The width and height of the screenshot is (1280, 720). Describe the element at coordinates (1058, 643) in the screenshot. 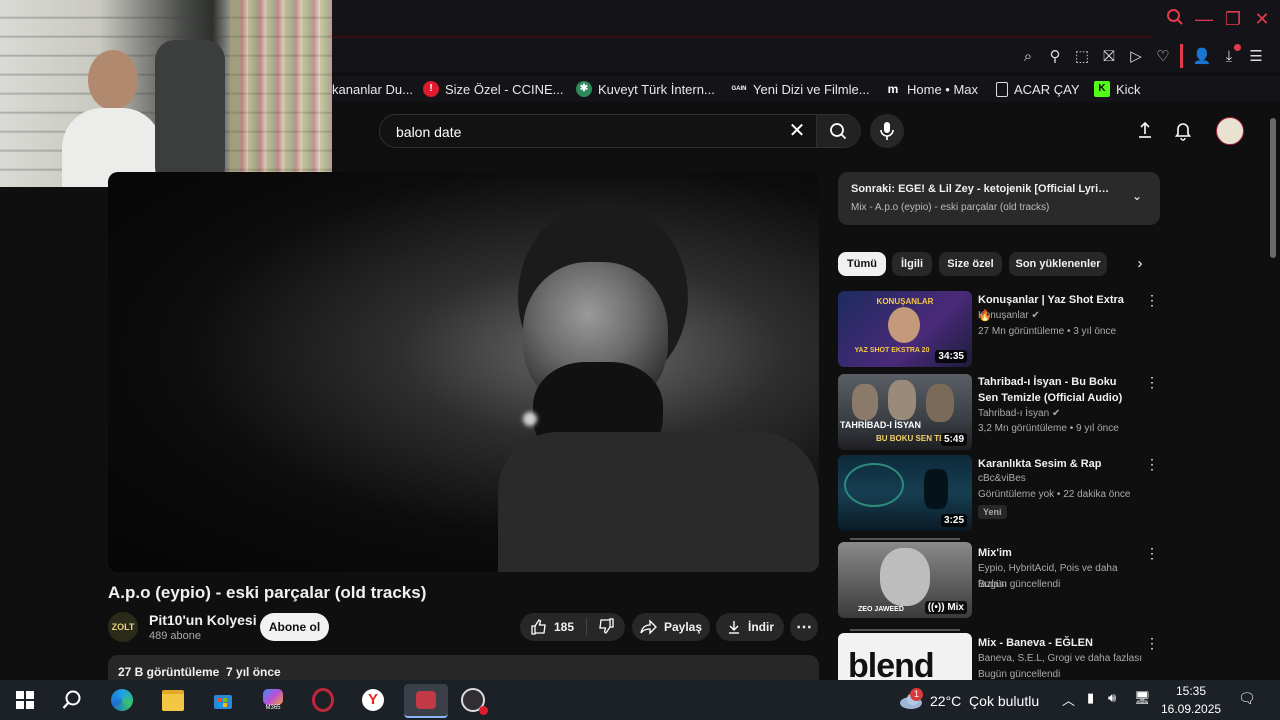

I see `video-title: Mix - Baneva - EĞLEN` at that location.